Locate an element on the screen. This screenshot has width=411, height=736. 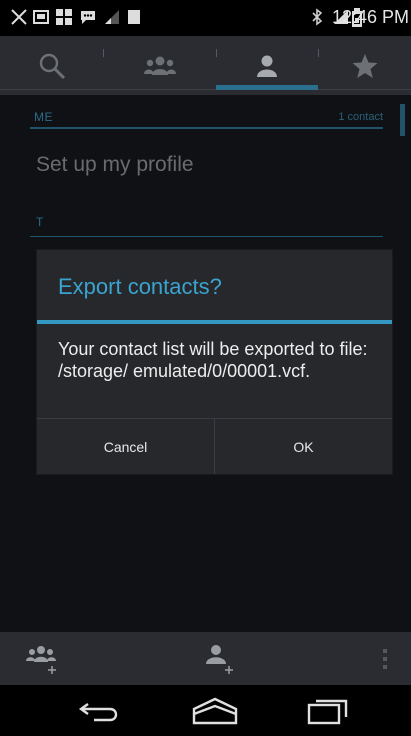
add-group-button is located at coordinates (43, 658).